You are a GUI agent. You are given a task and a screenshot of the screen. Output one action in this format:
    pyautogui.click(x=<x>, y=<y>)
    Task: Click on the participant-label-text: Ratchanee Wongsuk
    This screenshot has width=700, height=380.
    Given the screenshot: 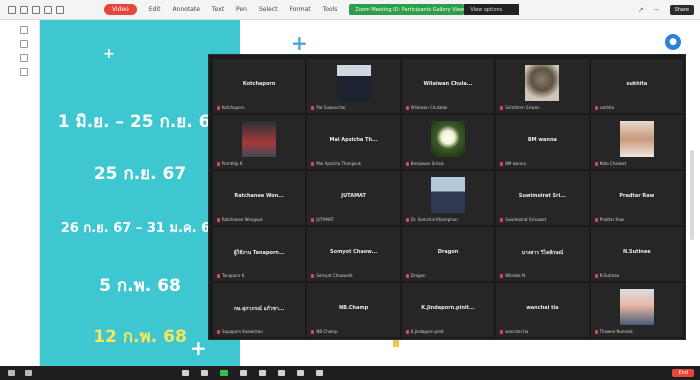 What is the action you would take?
    pyautogui.click(x=242, y=219)
    